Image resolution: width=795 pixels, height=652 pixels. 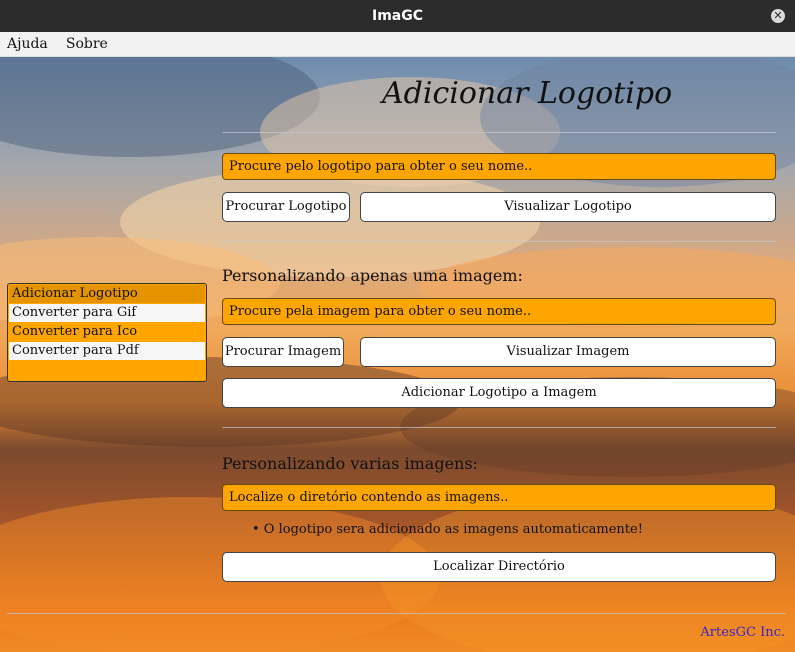 I want to click on footer-credit: ArtesGC Inc., so click(x=742, y=632).